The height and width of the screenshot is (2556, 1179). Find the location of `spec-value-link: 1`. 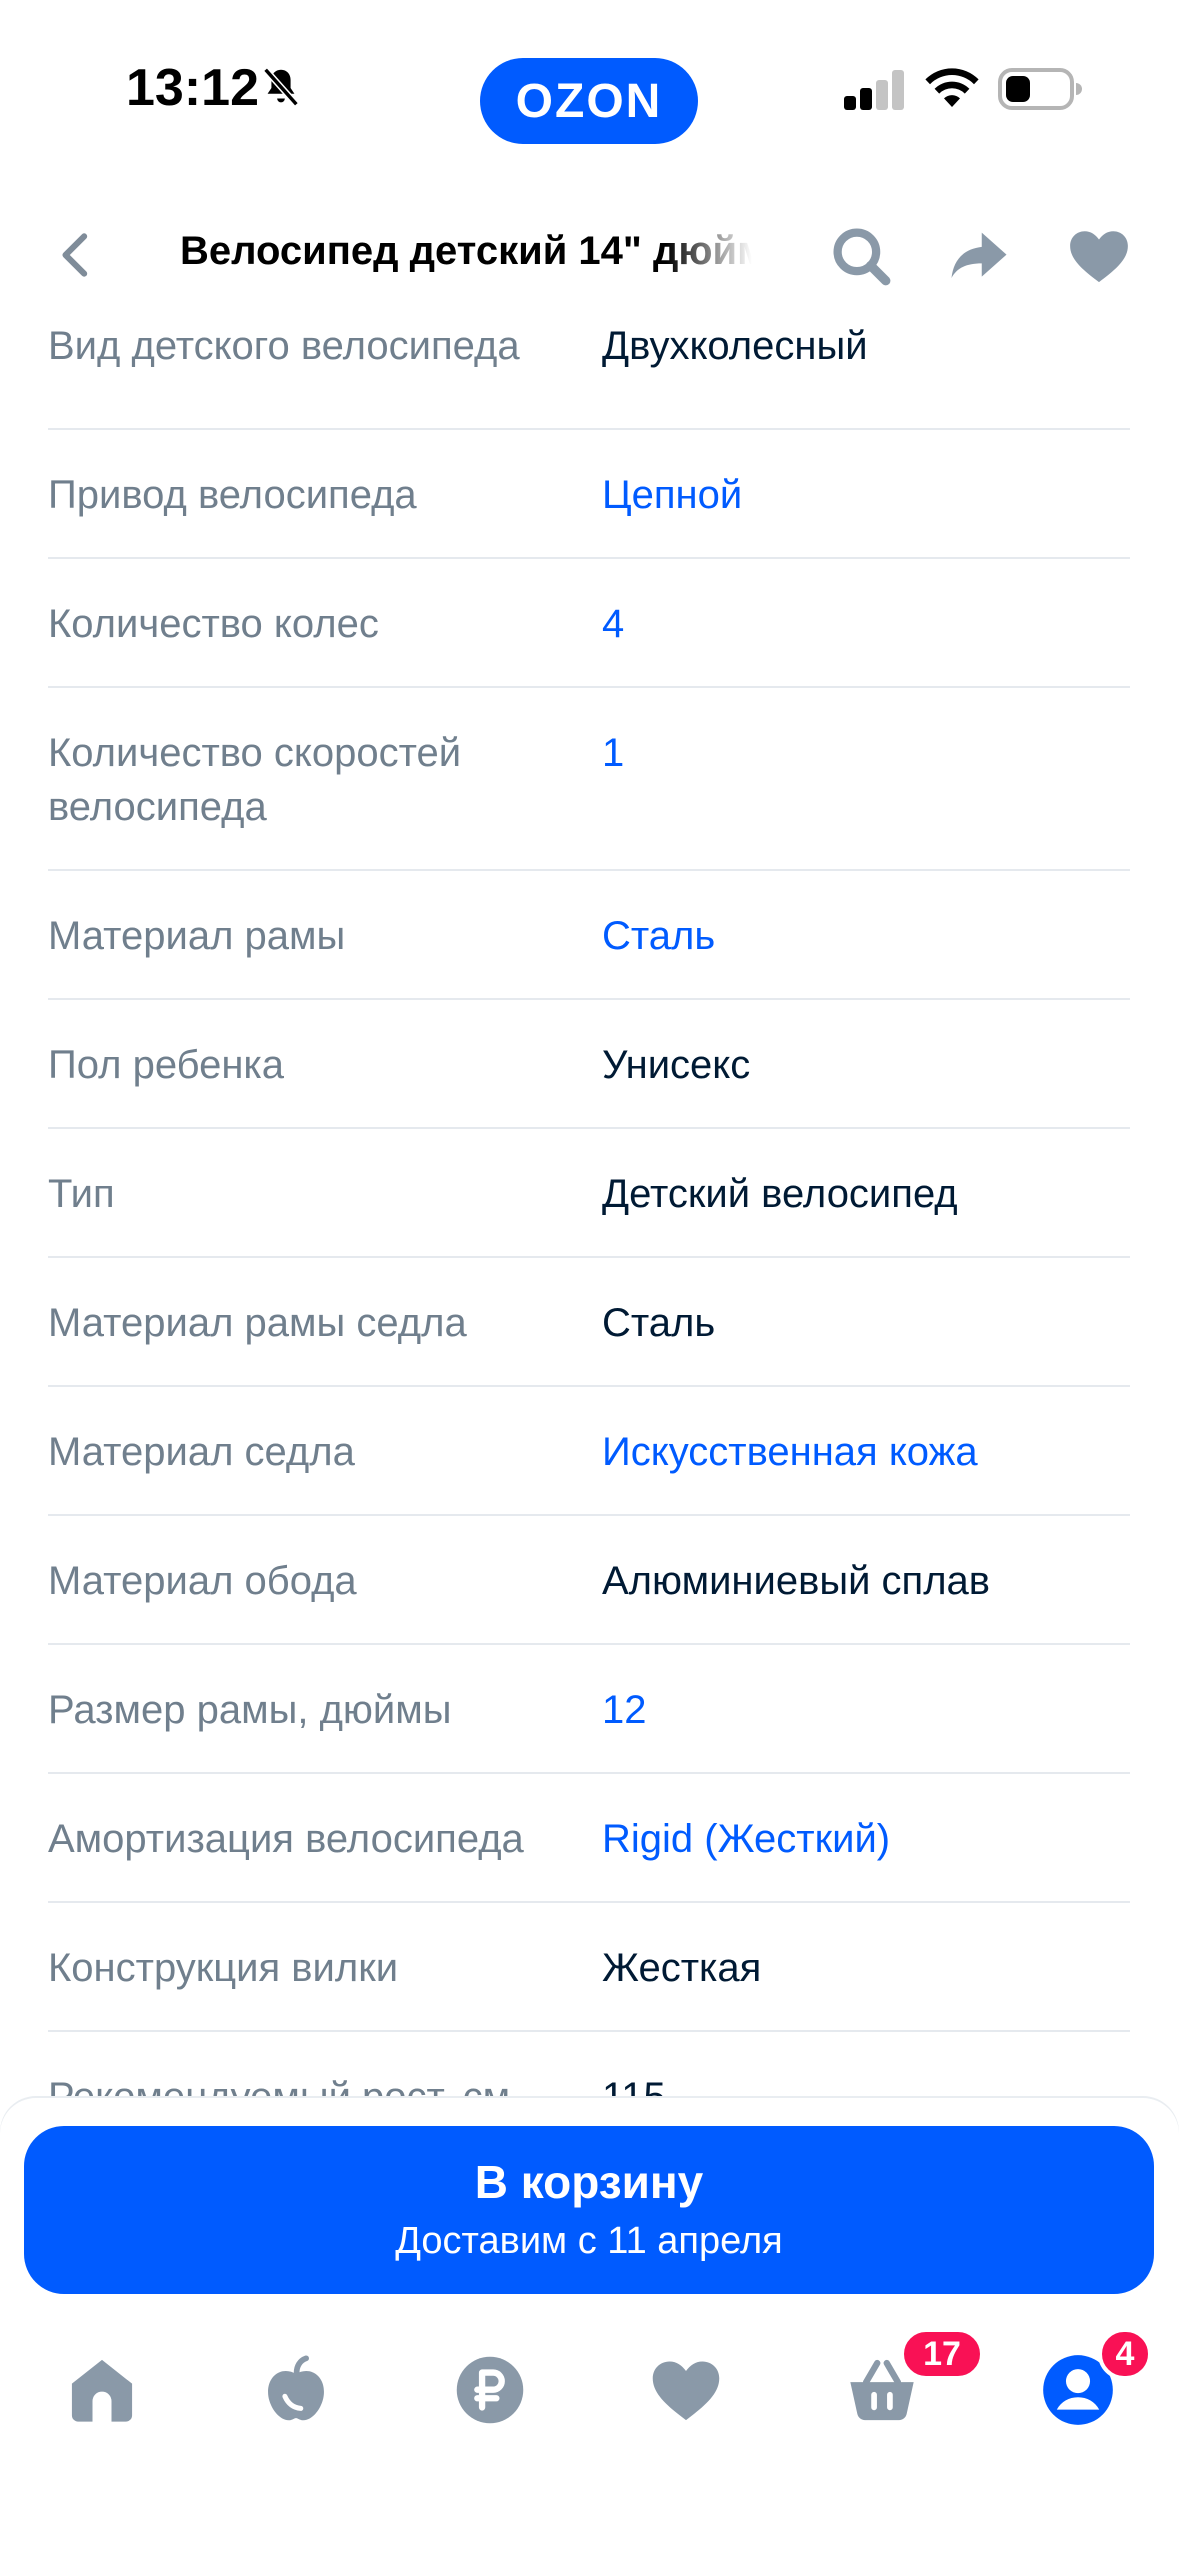

spec-value-link: 1 is located at coordinates (866, 780).